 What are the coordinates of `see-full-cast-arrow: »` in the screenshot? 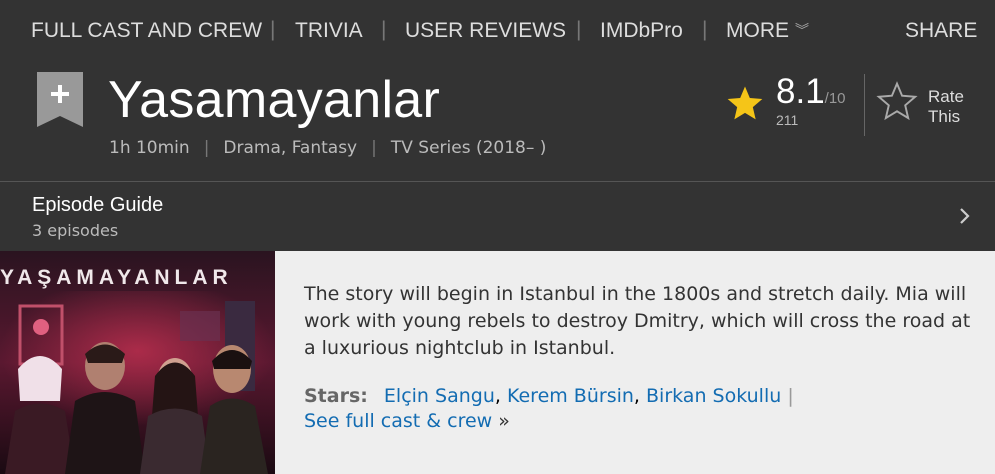 It's located at (504, 421).